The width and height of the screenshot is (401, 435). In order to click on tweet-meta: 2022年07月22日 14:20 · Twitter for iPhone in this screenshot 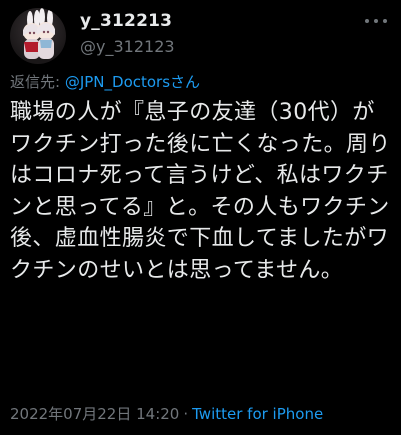, I will do `click(166, 414)`.